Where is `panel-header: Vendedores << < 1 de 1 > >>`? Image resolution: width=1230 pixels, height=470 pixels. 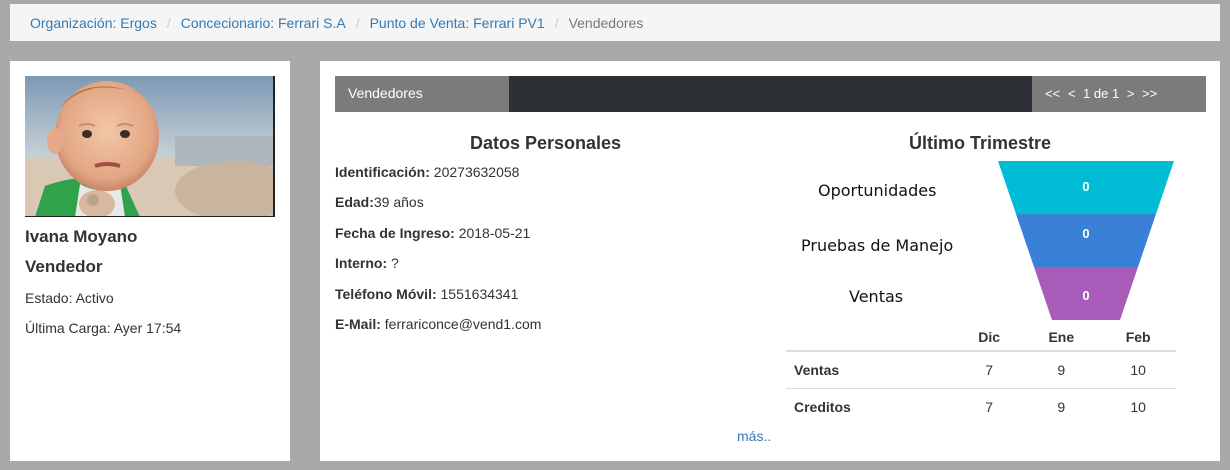 panel-header: Vendedores << < 1 de 1 > >> is located at coordinates (770, 94).